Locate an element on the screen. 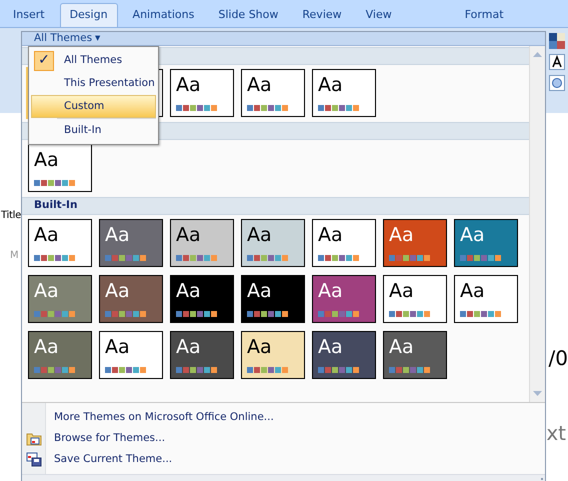 The image size is (568, 481). ribbon-tab: Design is located at coordinates (89, 15).